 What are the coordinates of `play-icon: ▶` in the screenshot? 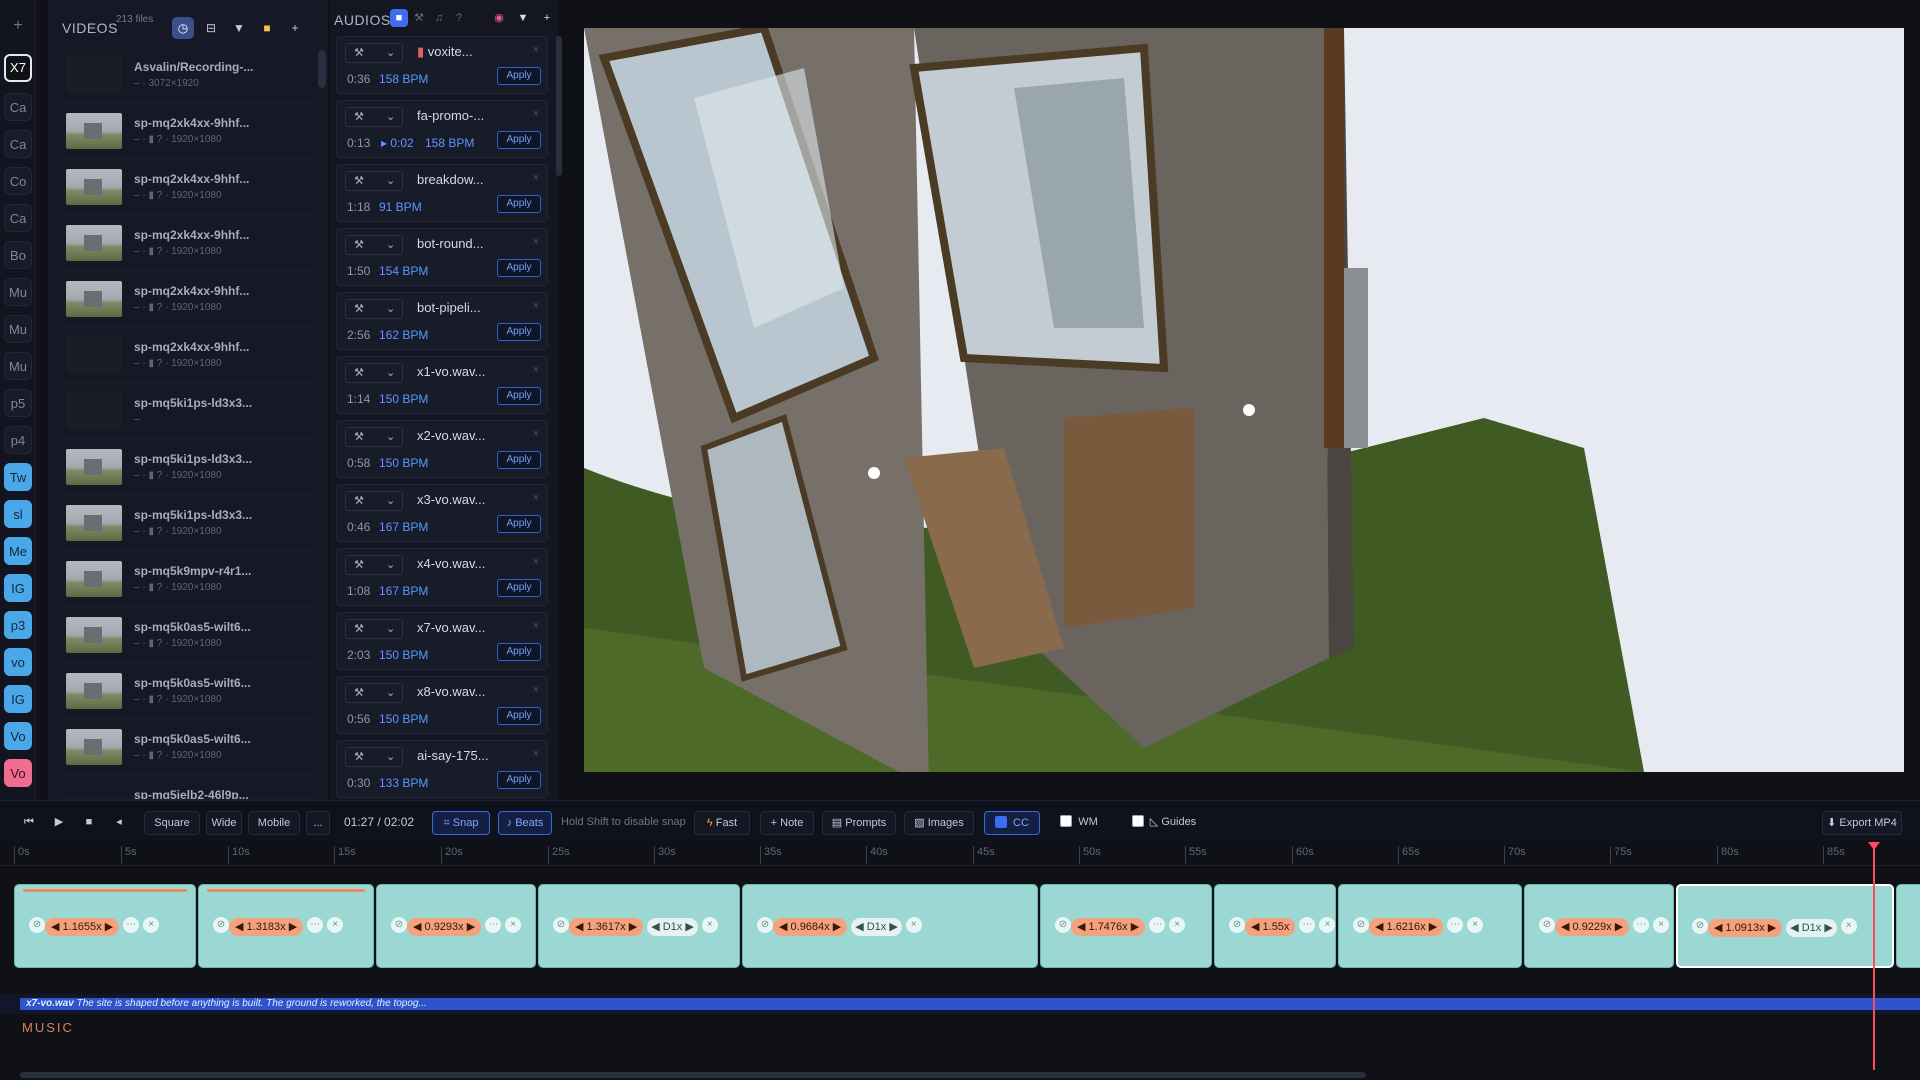 It's located at (59, 823).